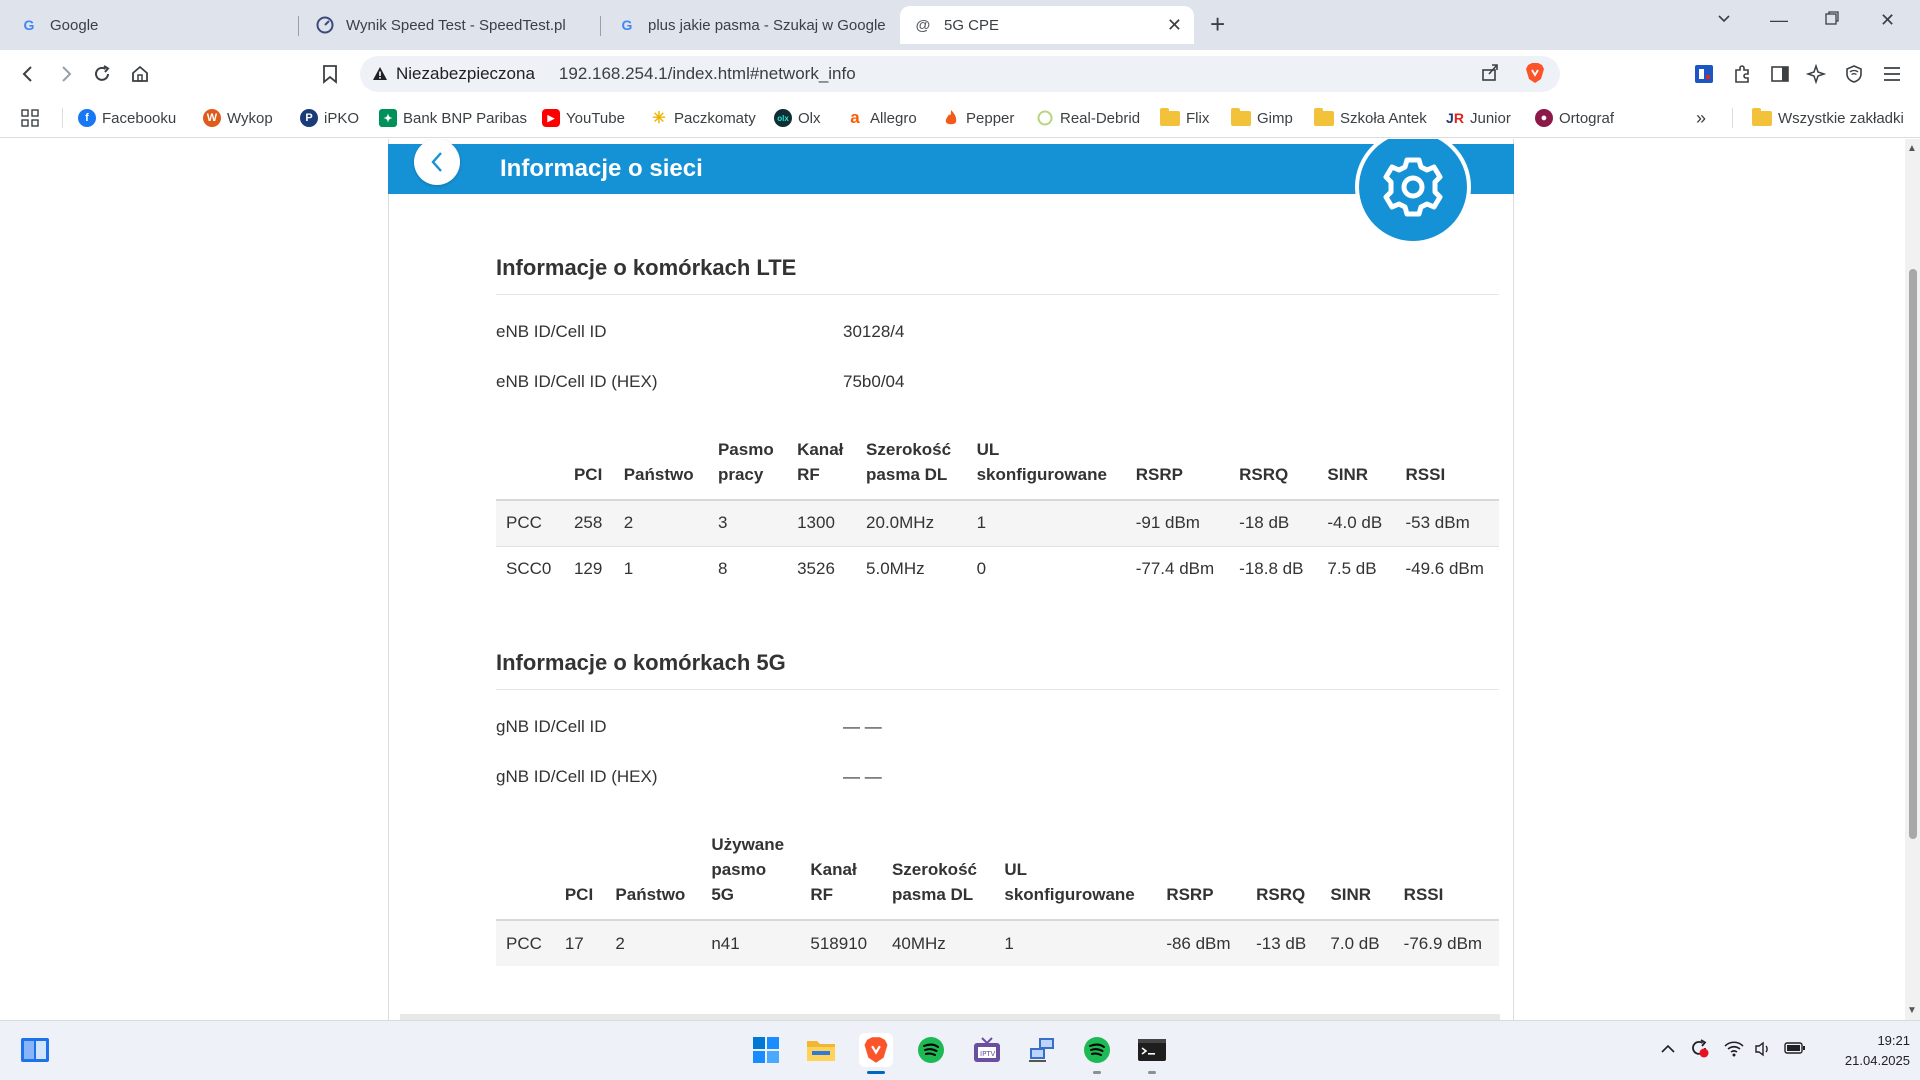 This screenshot has width=1920, height=1080. What do you see at coordinates (1912, 1010) in the screenshot?
I see `scroll-down-icon: ▼` at bounding box center [1912, 1010].